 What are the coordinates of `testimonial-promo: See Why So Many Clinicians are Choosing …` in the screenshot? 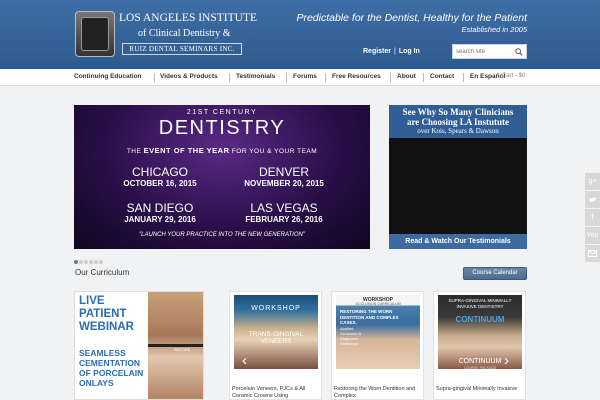 It's located at (458, 177).